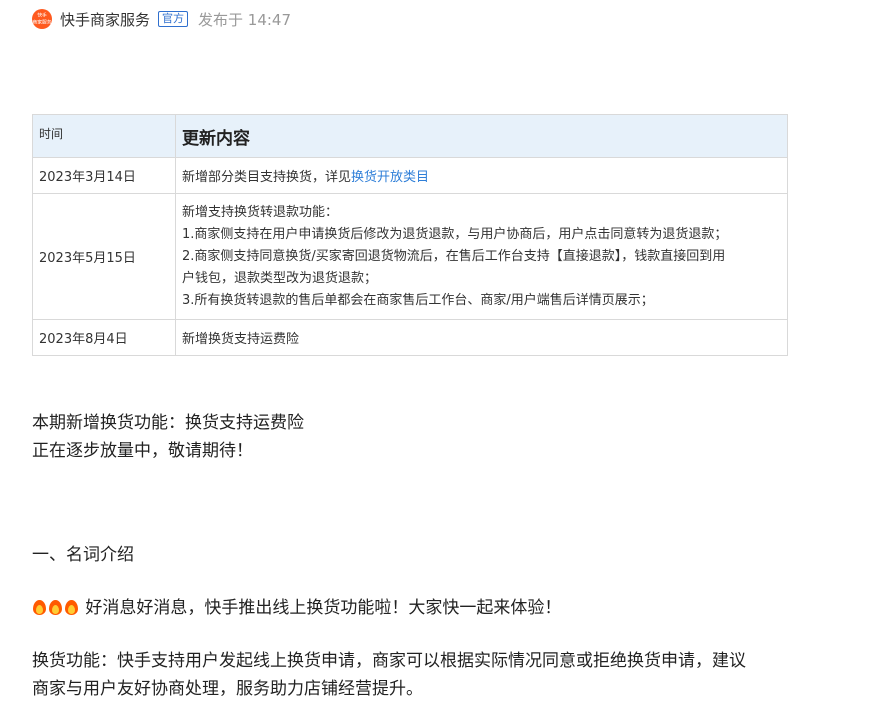 Image resolution: width=869 pixels, height=708 pixels. I want to click on row-date: 2023年8月4日, so click(104, 337).